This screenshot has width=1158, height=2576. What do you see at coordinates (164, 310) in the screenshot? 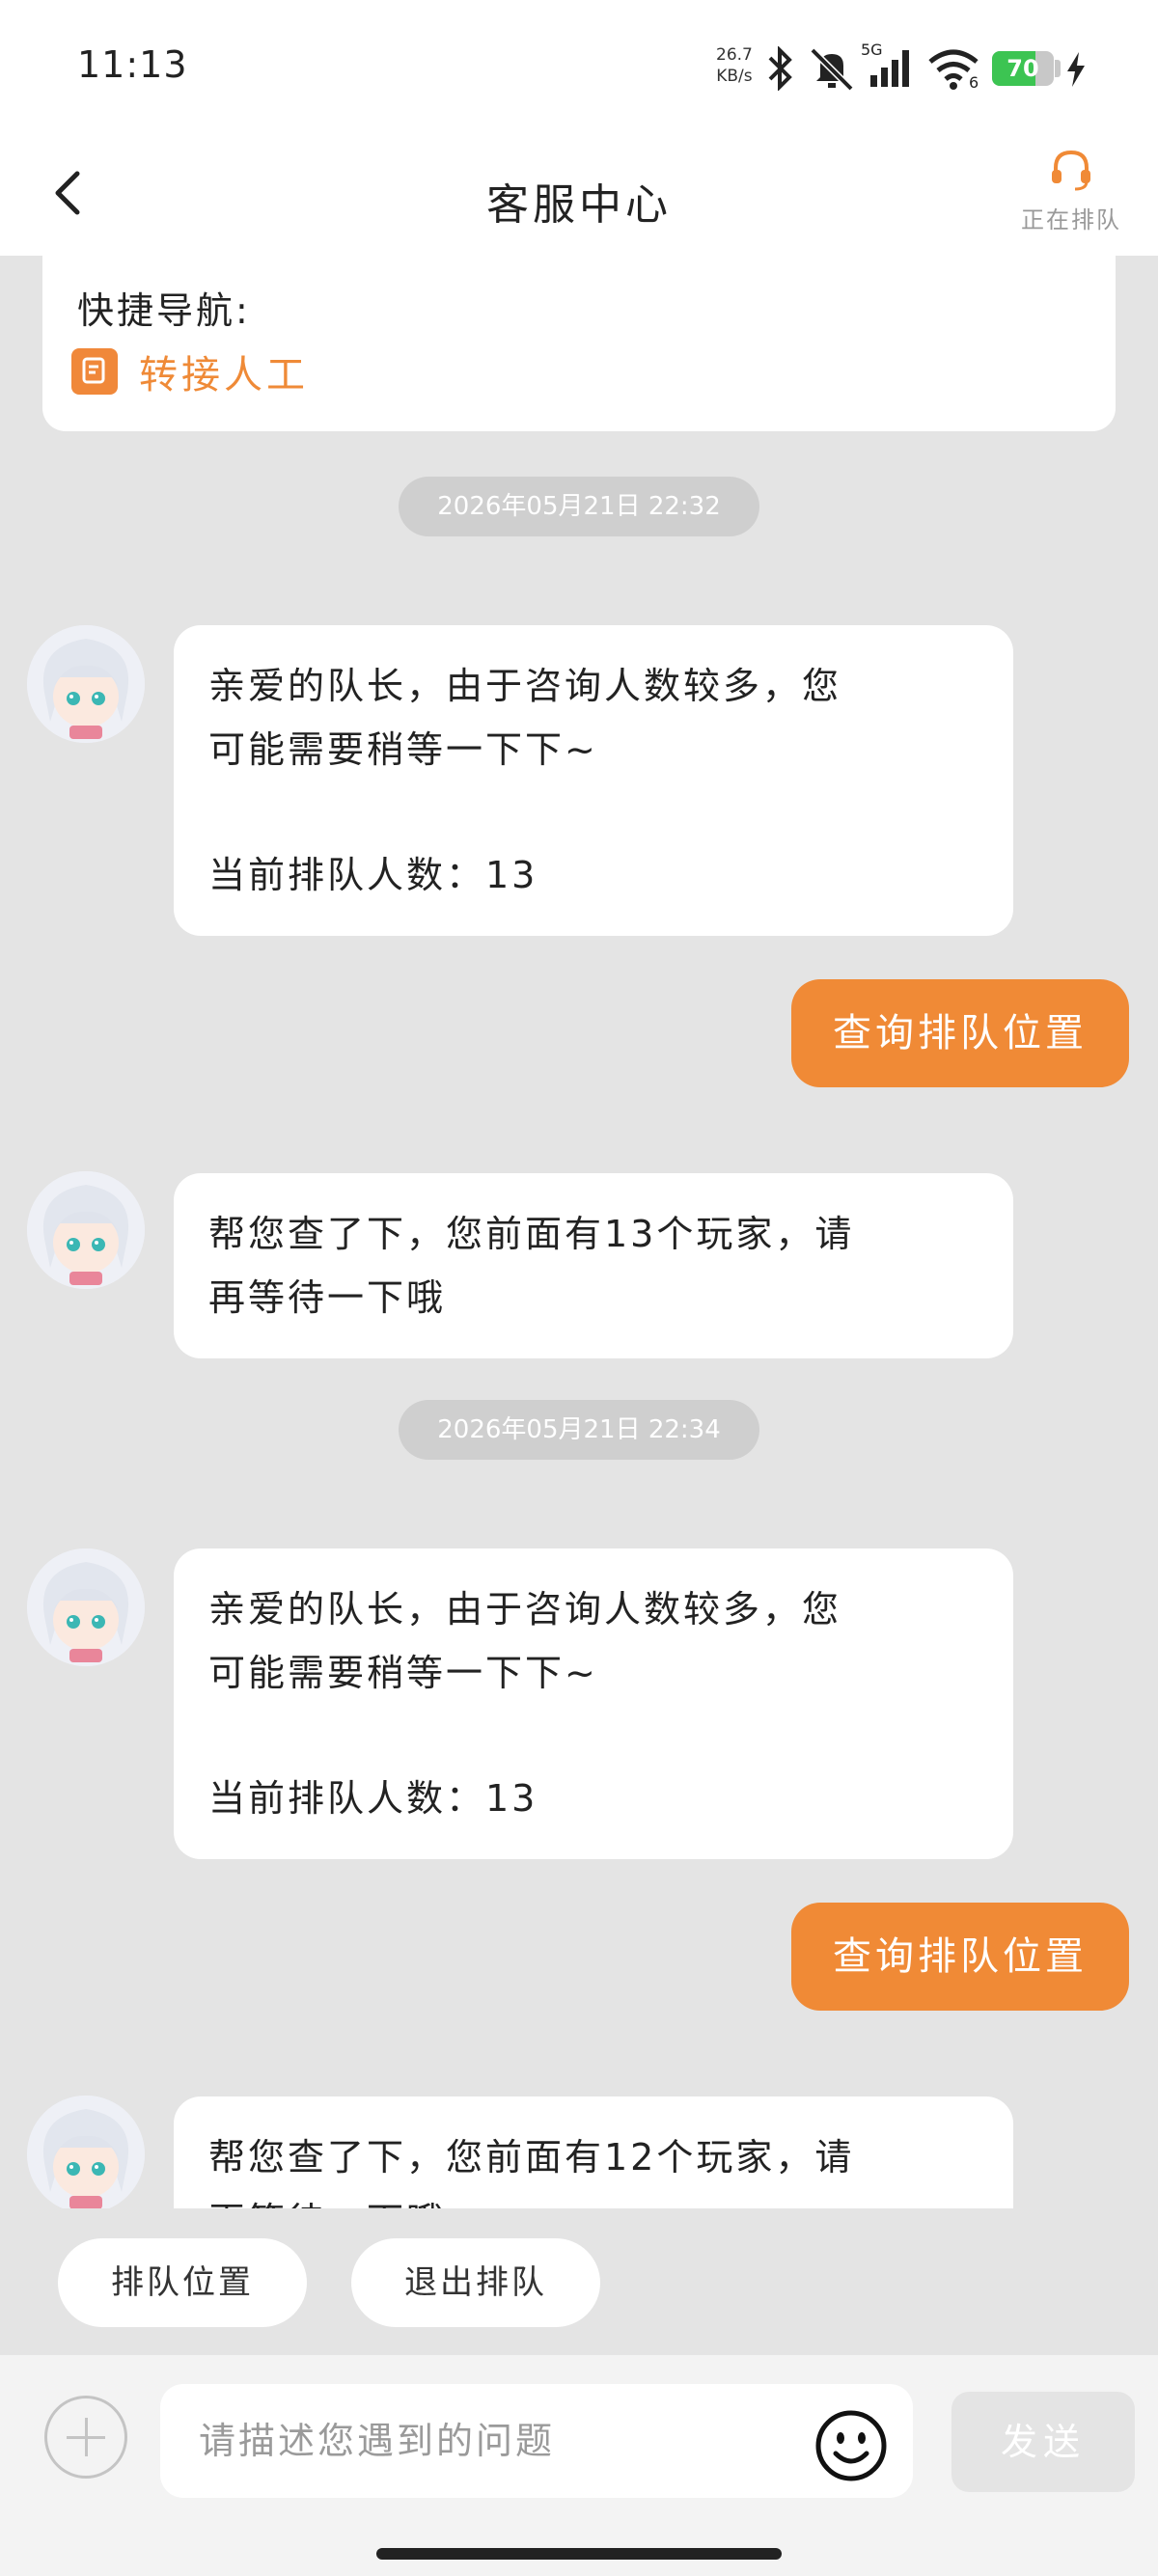
I see `quick-nav-title: 快捷导航:` at bounding box center [164, 310].